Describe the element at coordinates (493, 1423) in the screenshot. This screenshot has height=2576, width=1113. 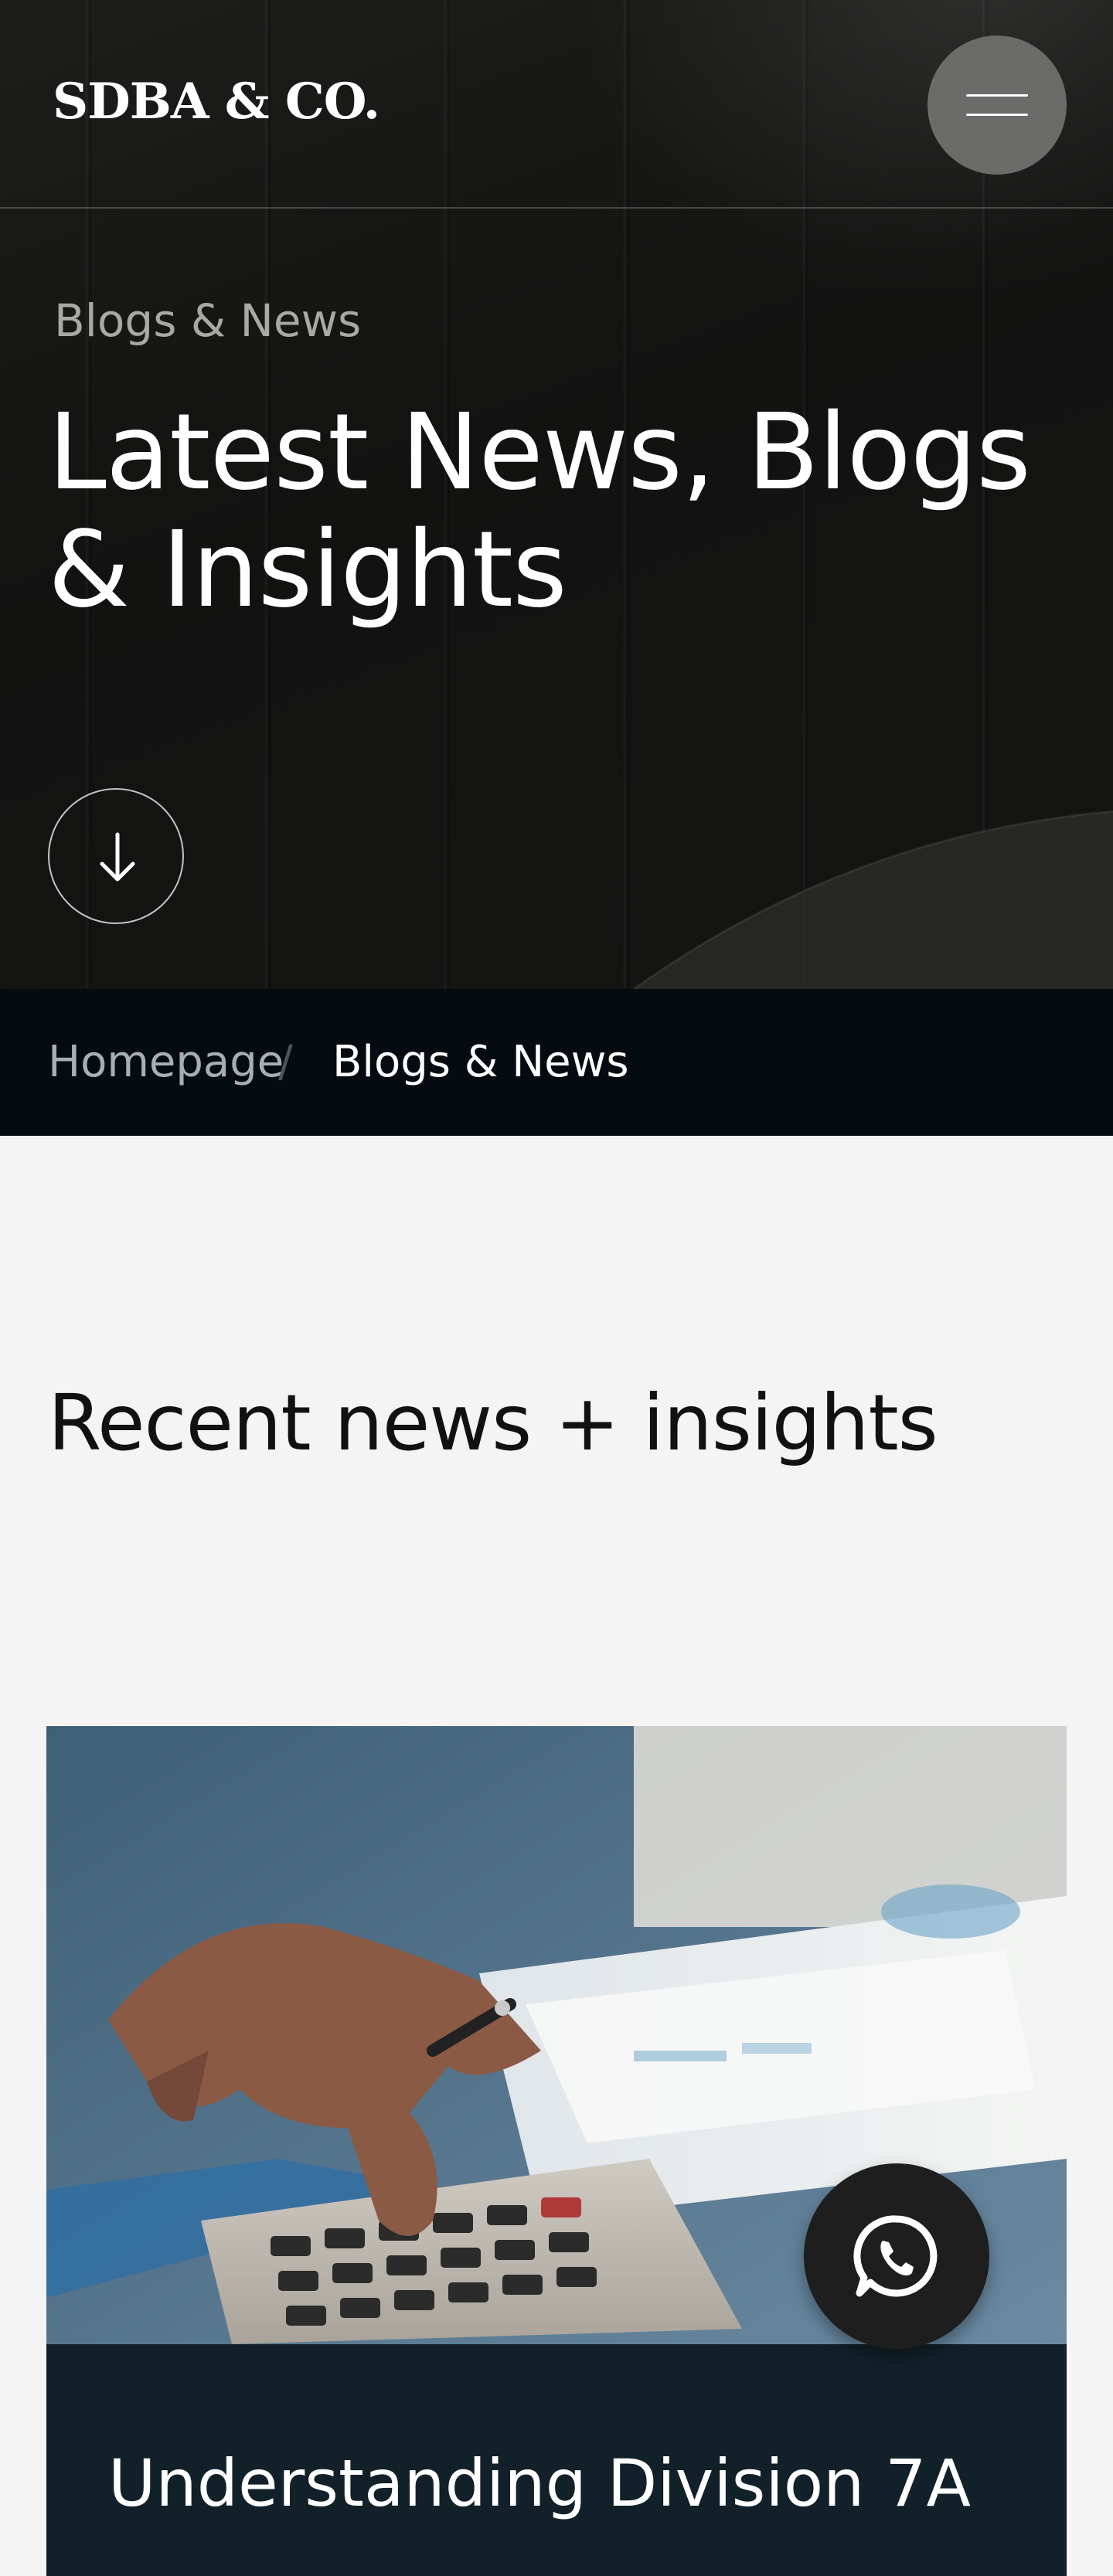
I see `section-title: Recent news + insights` at that location.